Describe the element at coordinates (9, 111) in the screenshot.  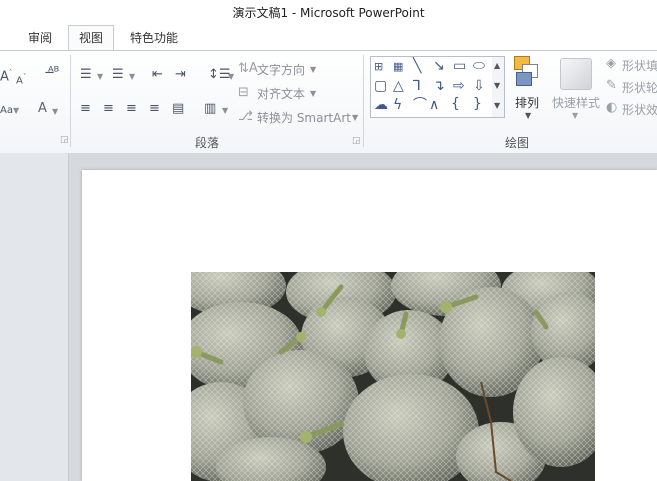
I see `change-case-icon: Aa ▼` at that location.